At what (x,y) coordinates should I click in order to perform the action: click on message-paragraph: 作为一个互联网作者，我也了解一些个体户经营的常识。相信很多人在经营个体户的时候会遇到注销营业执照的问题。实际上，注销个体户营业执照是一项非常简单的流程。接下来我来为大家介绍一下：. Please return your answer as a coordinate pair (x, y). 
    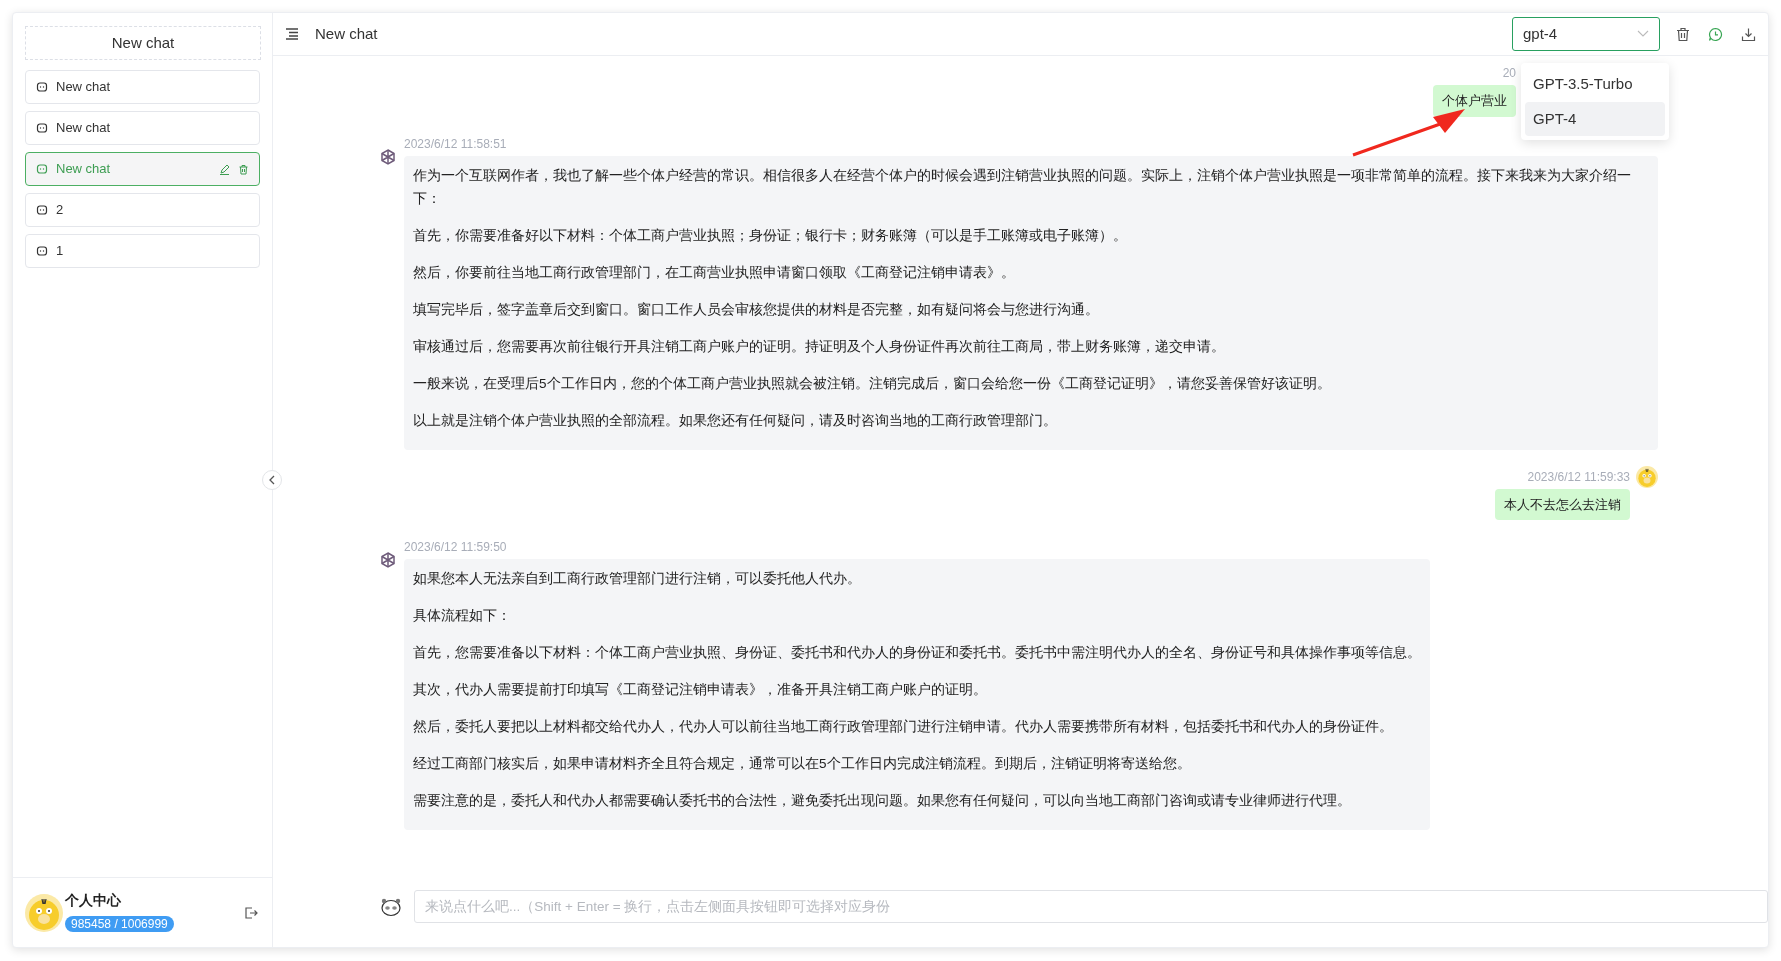
    Looking at the image, I should click on (1022, 187).